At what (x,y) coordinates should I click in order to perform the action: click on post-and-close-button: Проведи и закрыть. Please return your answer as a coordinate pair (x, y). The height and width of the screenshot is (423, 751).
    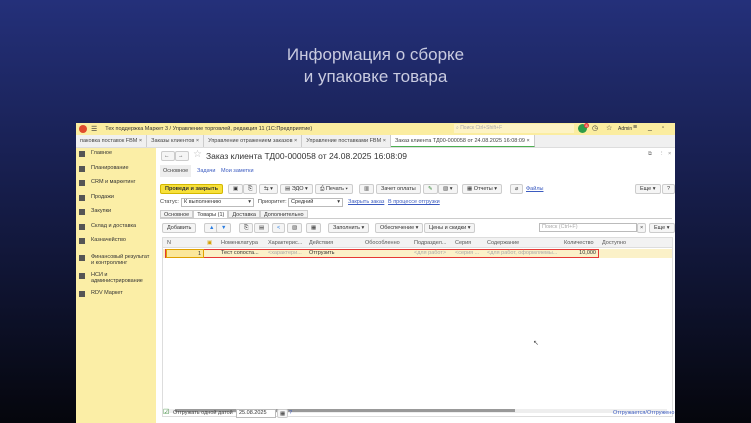
    Looking at the image, I should click on (191, 189).